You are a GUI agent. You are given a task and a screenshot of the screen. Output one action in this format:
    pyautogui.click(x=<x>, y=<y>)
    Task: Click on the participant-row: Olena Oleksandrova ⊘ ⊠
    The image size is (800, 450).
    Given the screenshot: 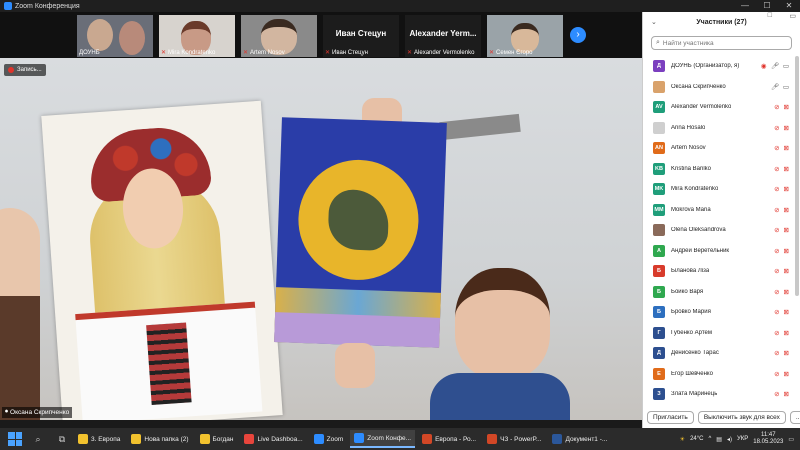 What is the action you would take?
    pyautogui.click(x=719, y=230)
    